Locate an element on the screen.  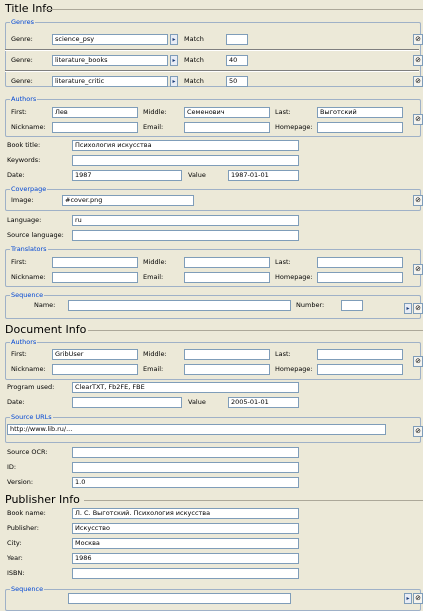
source-language-input is located at coordinates (185, 235).